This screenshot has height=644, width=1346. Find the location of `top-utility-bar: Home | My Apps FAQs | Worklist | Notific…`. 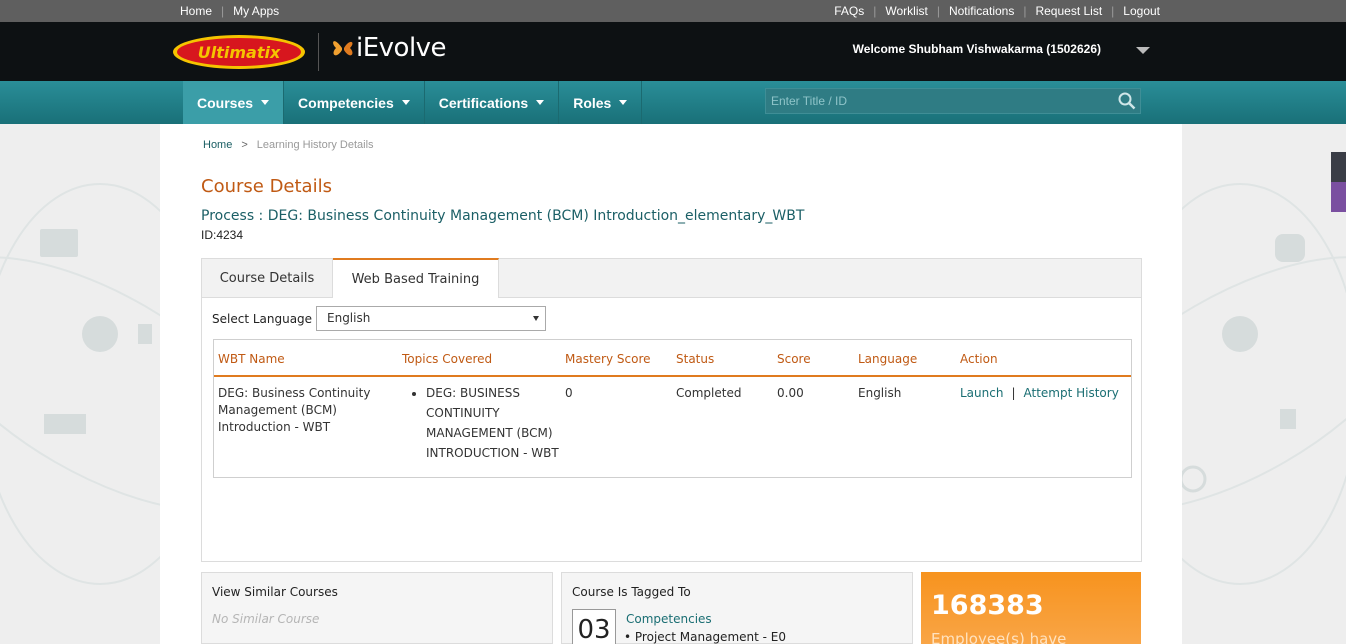

top-utility-bar: Home | My Apps FAQs | Worklist | Notific… is located at coordinates (673, 11).